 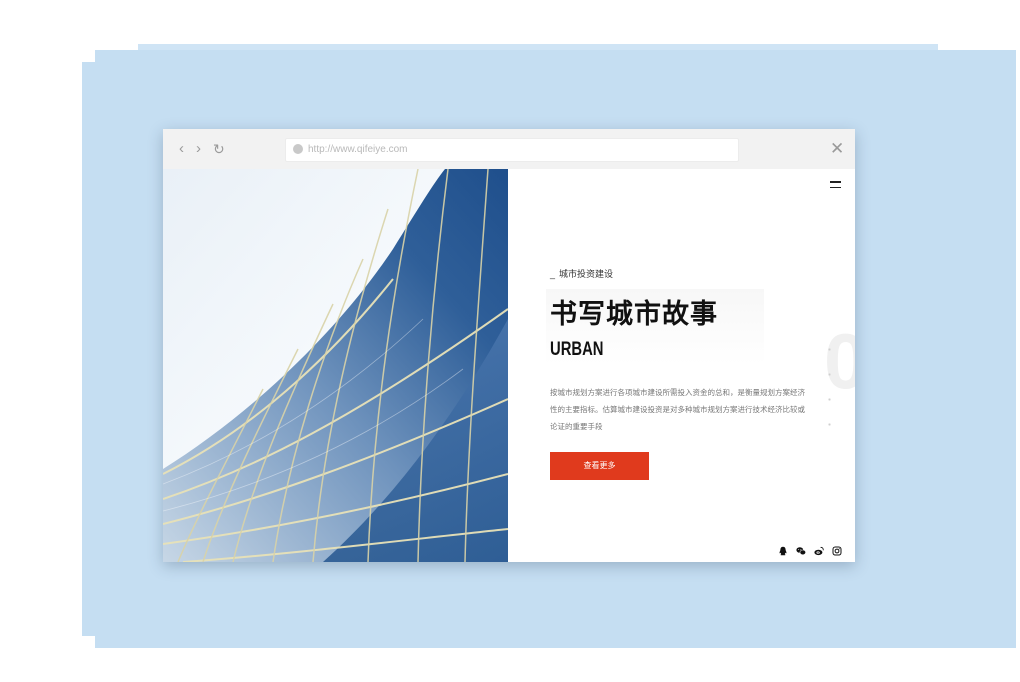 I want to click on hamburger-menu-icon, so click(x=835, y=186).